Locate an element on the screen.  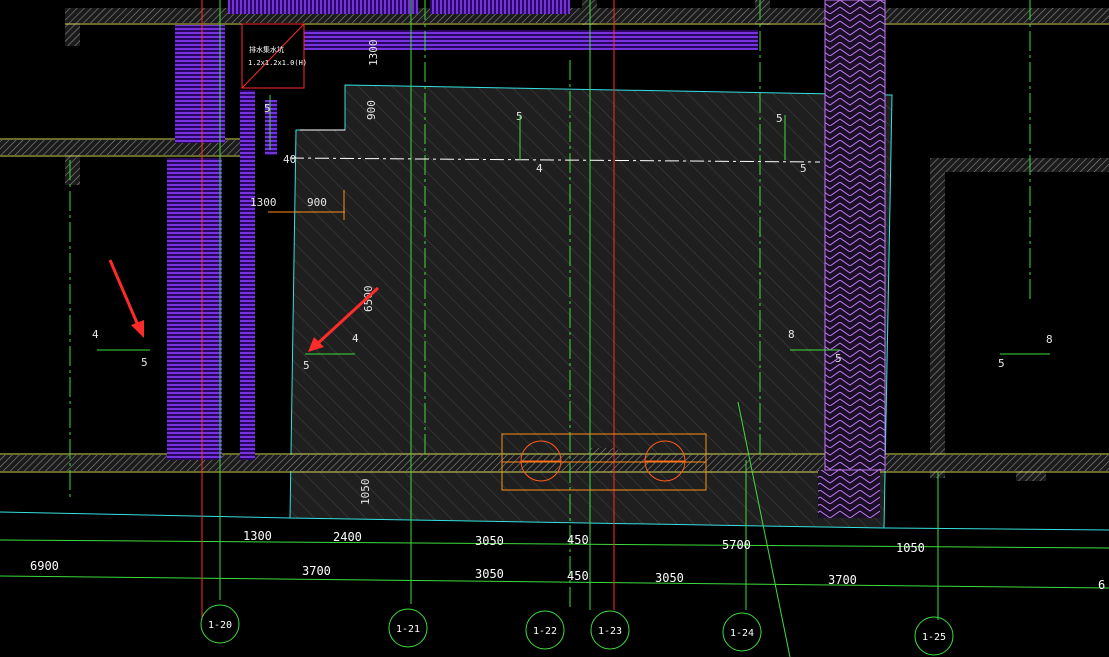
axis-label: 1-23 is located at coordinates (610, 631).